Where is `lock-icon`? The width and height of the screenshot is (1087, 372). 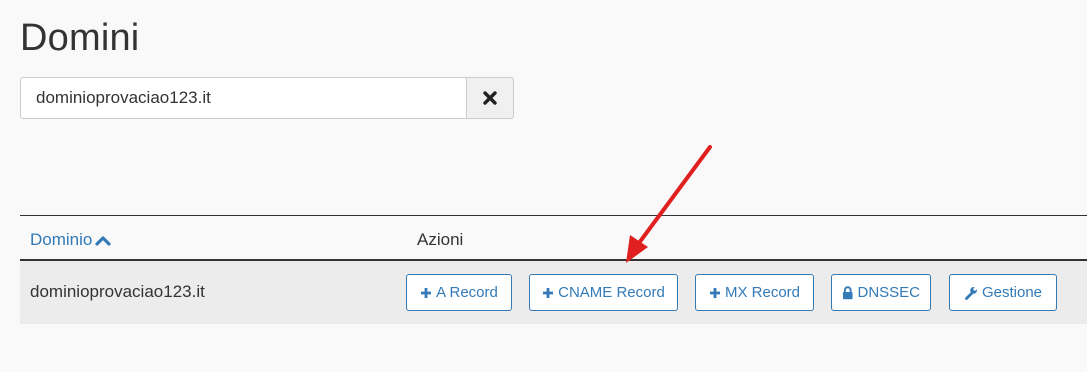 lock-icon is located at coordinates (847, 292).